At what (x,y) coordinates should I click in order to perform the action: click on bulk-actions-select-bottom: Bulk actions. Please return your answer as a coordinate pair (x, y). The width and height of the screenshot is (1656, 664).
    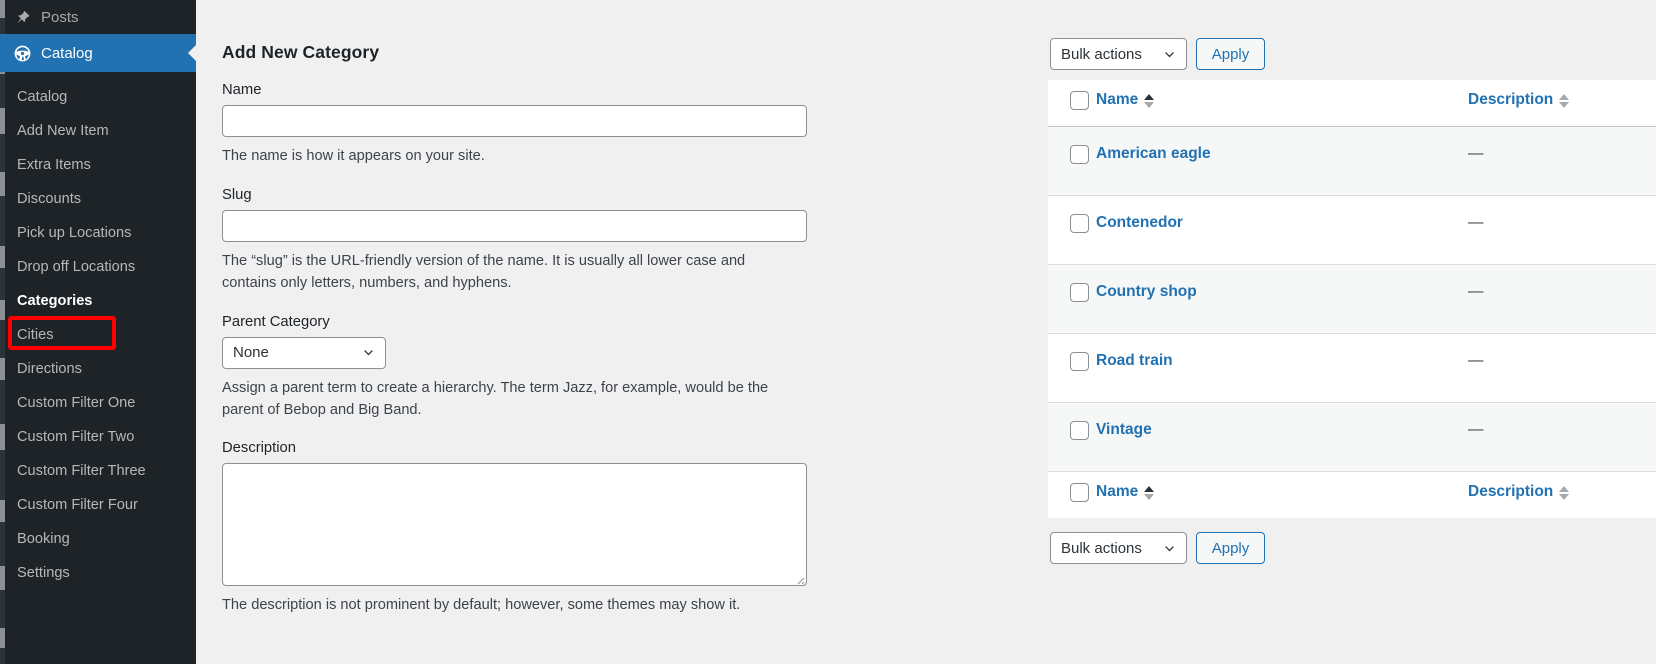
    Looking at the image, I should click on (1118, 548).